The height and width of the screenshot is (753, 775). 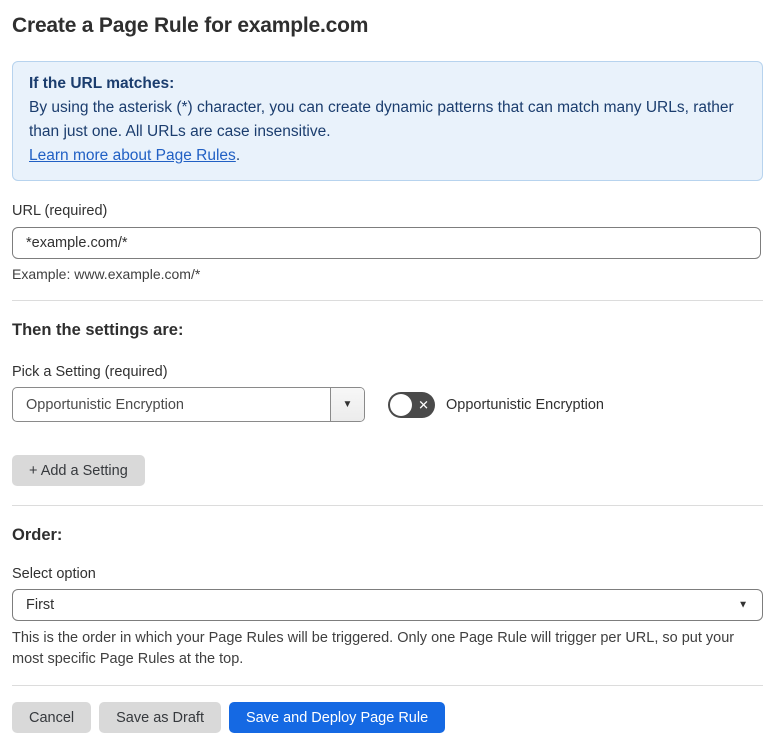 I want to click on toggle-knob, so click(x=401, y=404).